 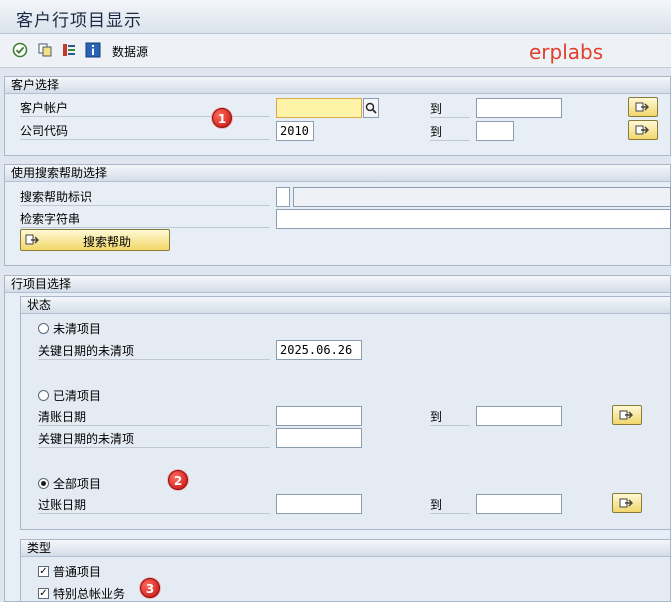 What do you see at coordinates (145, 219) in the screenshot?
I see `search-string-label: 检索字符串` at bounding box center [145, 219].